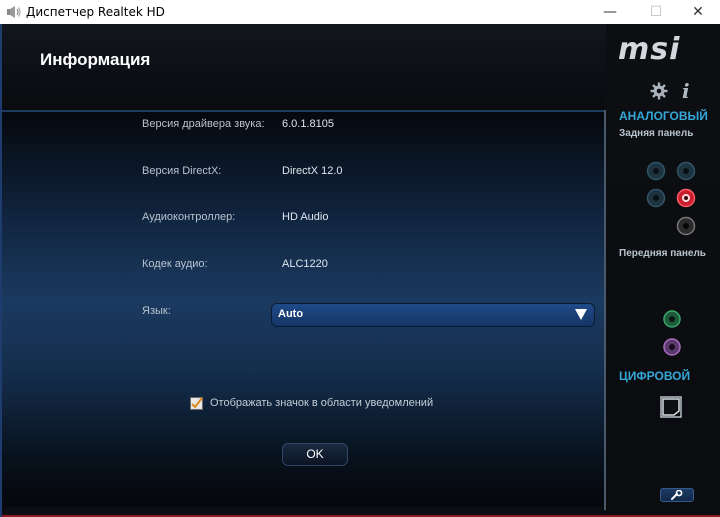  What do you see at coordinates (308, 124) in the screenshot?
I see `driver-version-value: 6.0.1.8105` at bounding box center [308, 124].